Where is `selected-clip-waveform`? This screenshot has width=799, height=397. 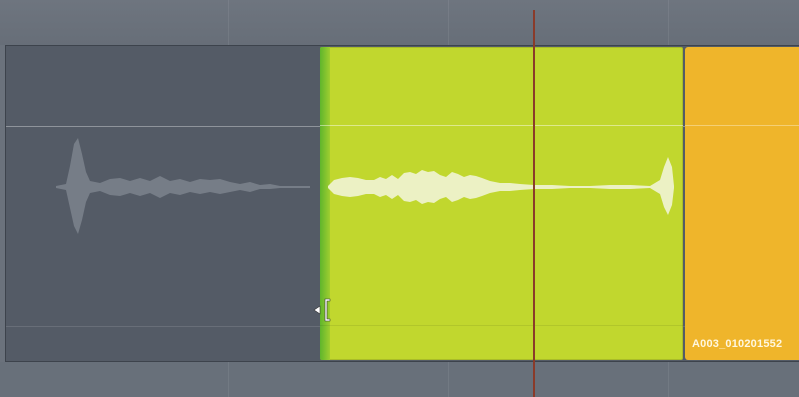
selected-clip-waveform is located at coordinates (501, 186).